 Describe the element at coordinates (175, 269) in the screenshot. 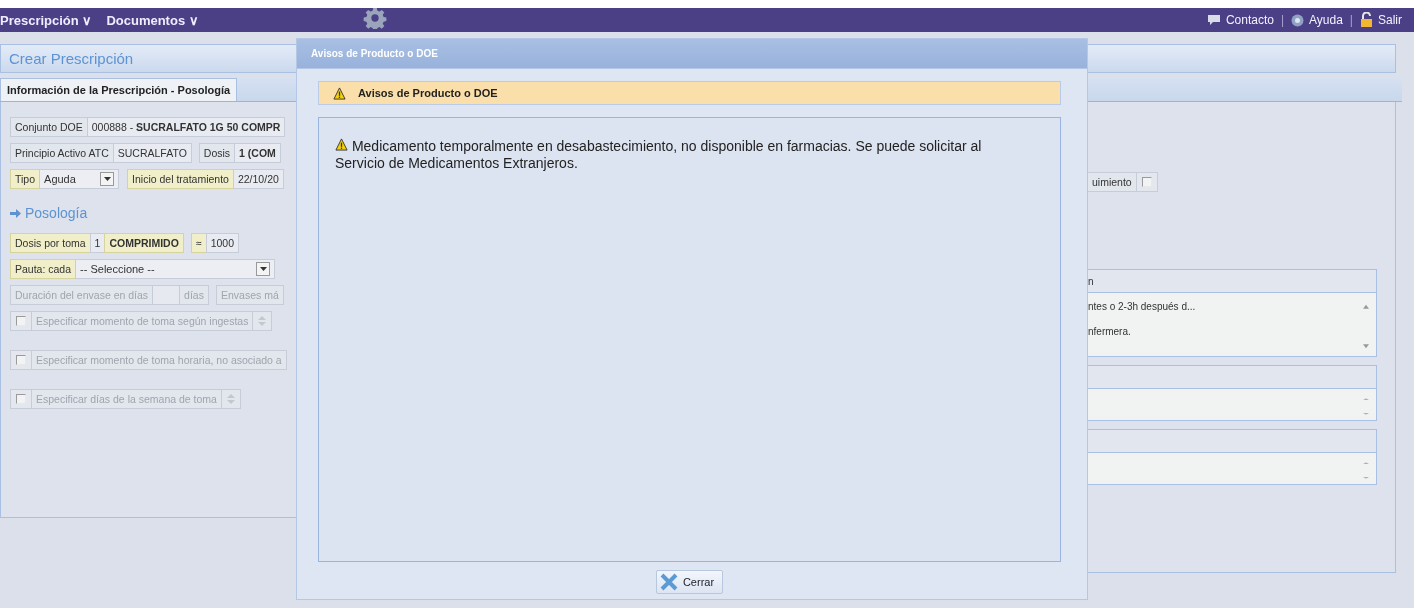

I see `select-field: -- Seleccione --` at that location.